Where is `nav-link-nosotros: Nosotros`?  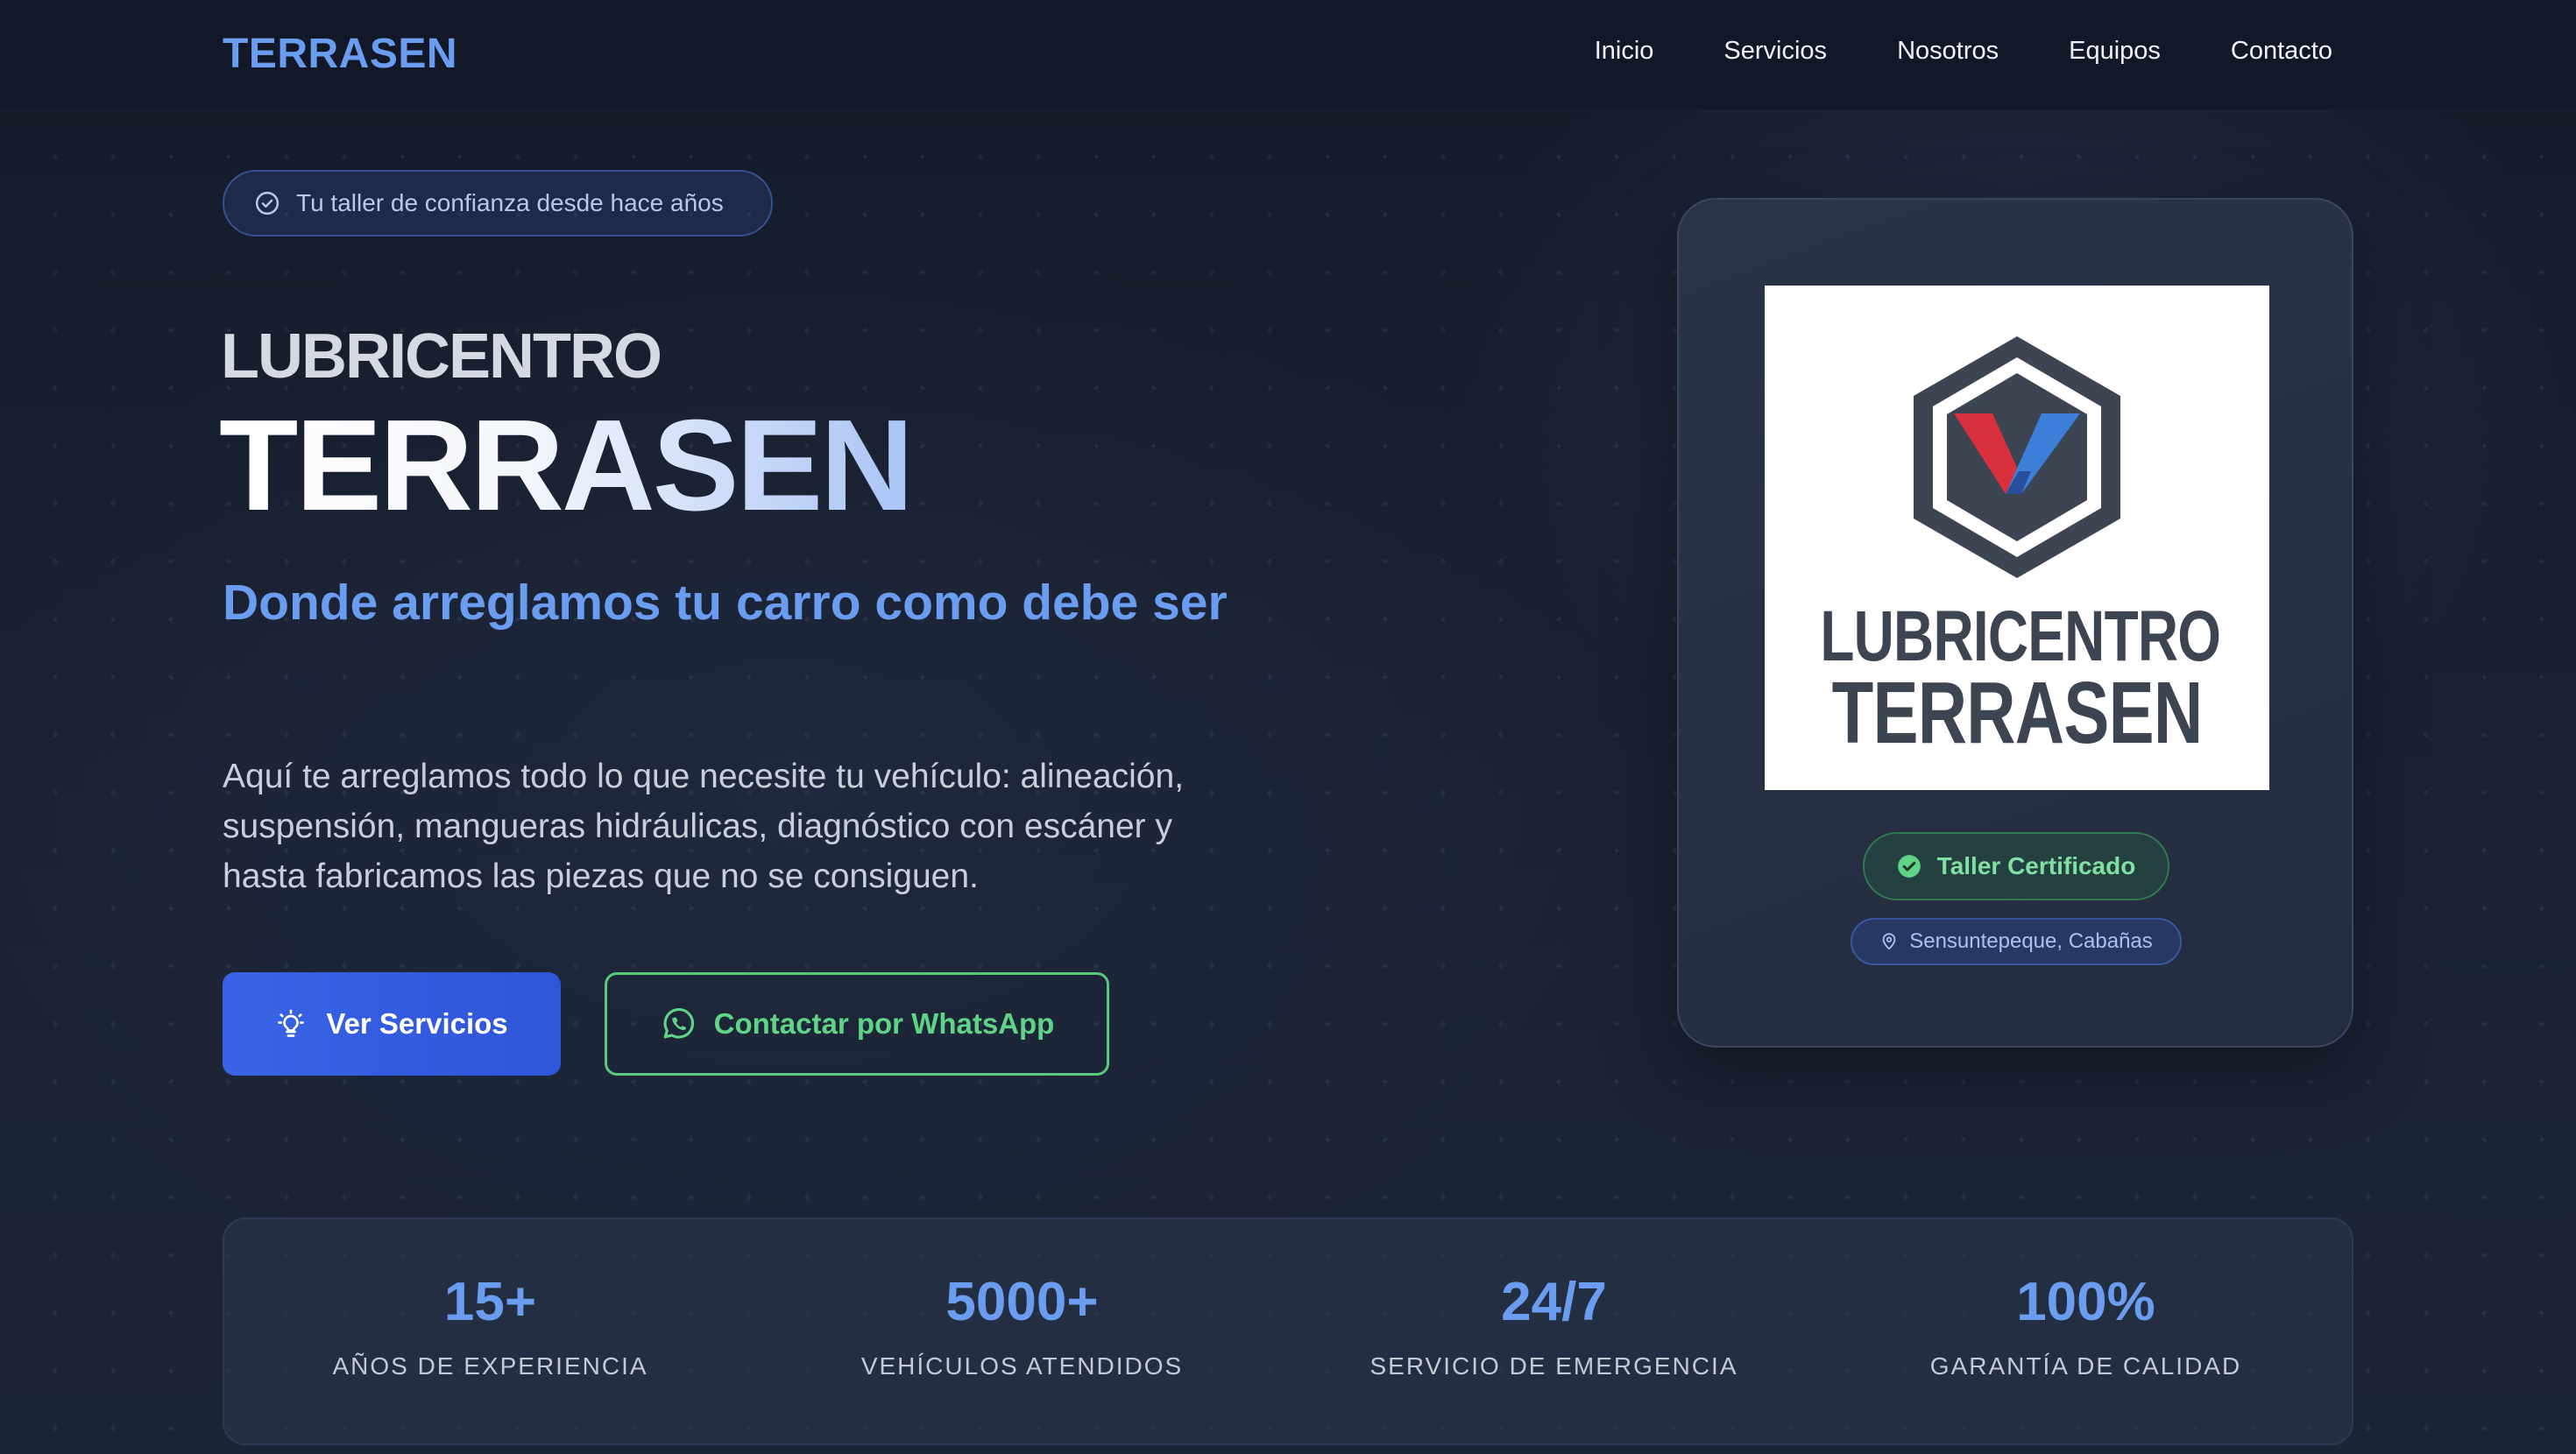 nav-link-nosotros: Nosotros is located at coordinates (1948, 51).